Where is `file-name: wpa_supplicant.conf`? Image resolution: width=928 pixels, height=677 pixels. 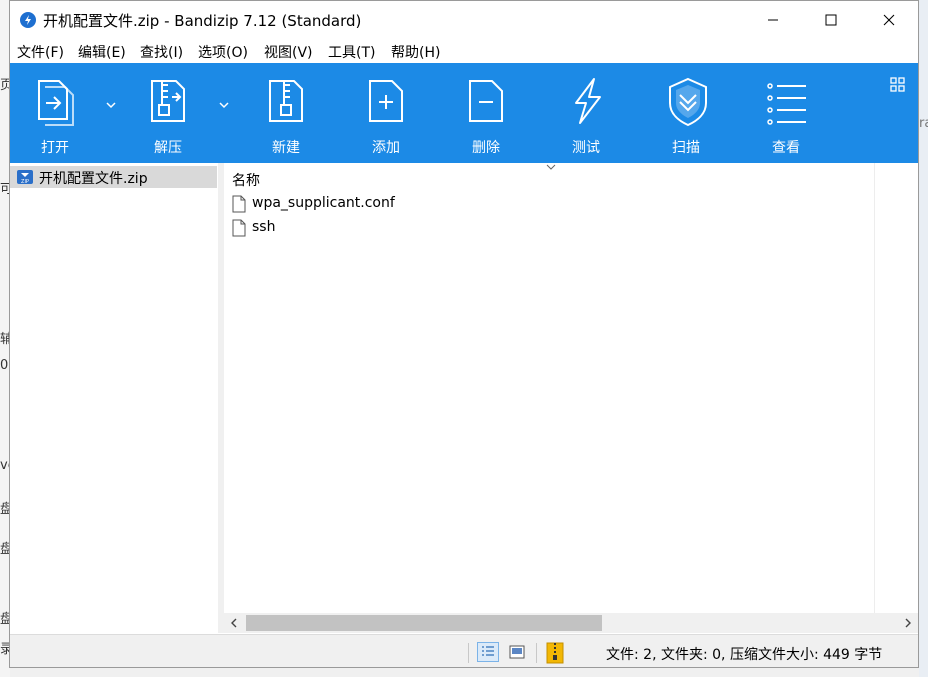 file-name: wpa_supplicant.conf is located at coordinates (323, 203).